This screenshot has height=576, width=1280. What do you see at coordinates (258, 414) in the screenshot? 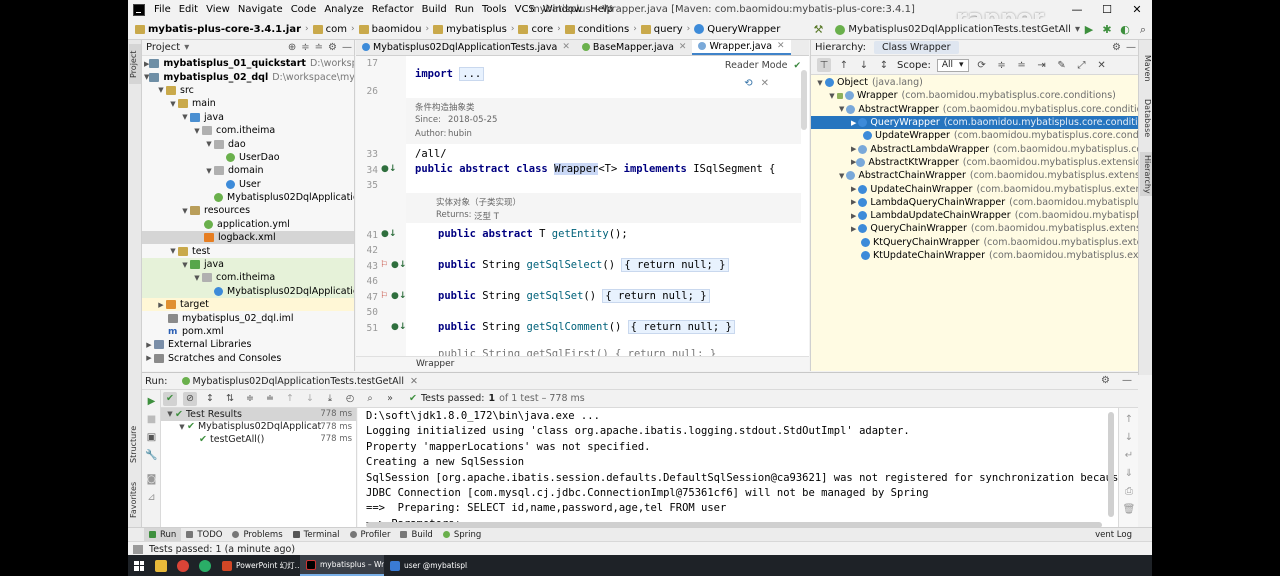
I see `test-row-root: ▼ ✔ Test Results 778 ms` at bounding box center [258, 414].